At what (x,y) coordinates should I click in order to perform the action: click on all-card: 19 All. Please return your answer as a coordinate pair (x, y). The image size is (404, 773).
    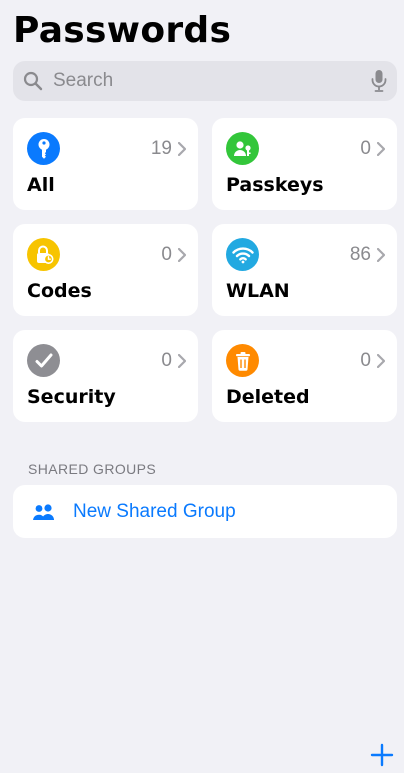
    Looking at the image, I should click on (105, 164).